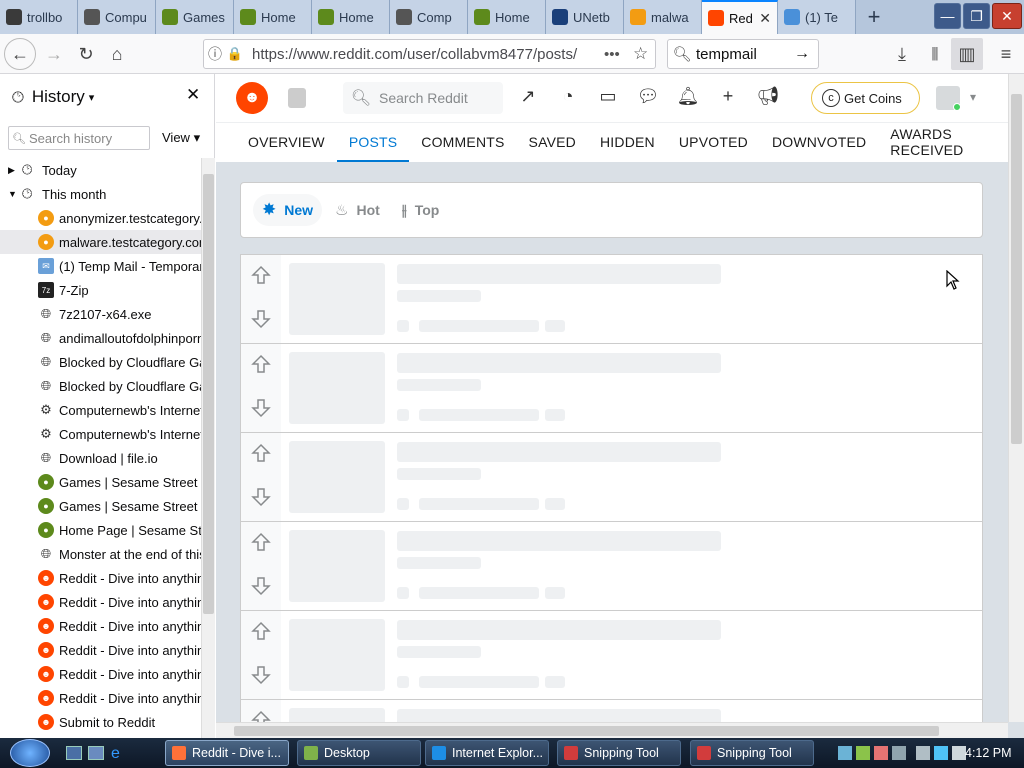 This screenshot has width=1024, height=768. I want to click on explorer-quicklaunch-icon, so click(96, 753).